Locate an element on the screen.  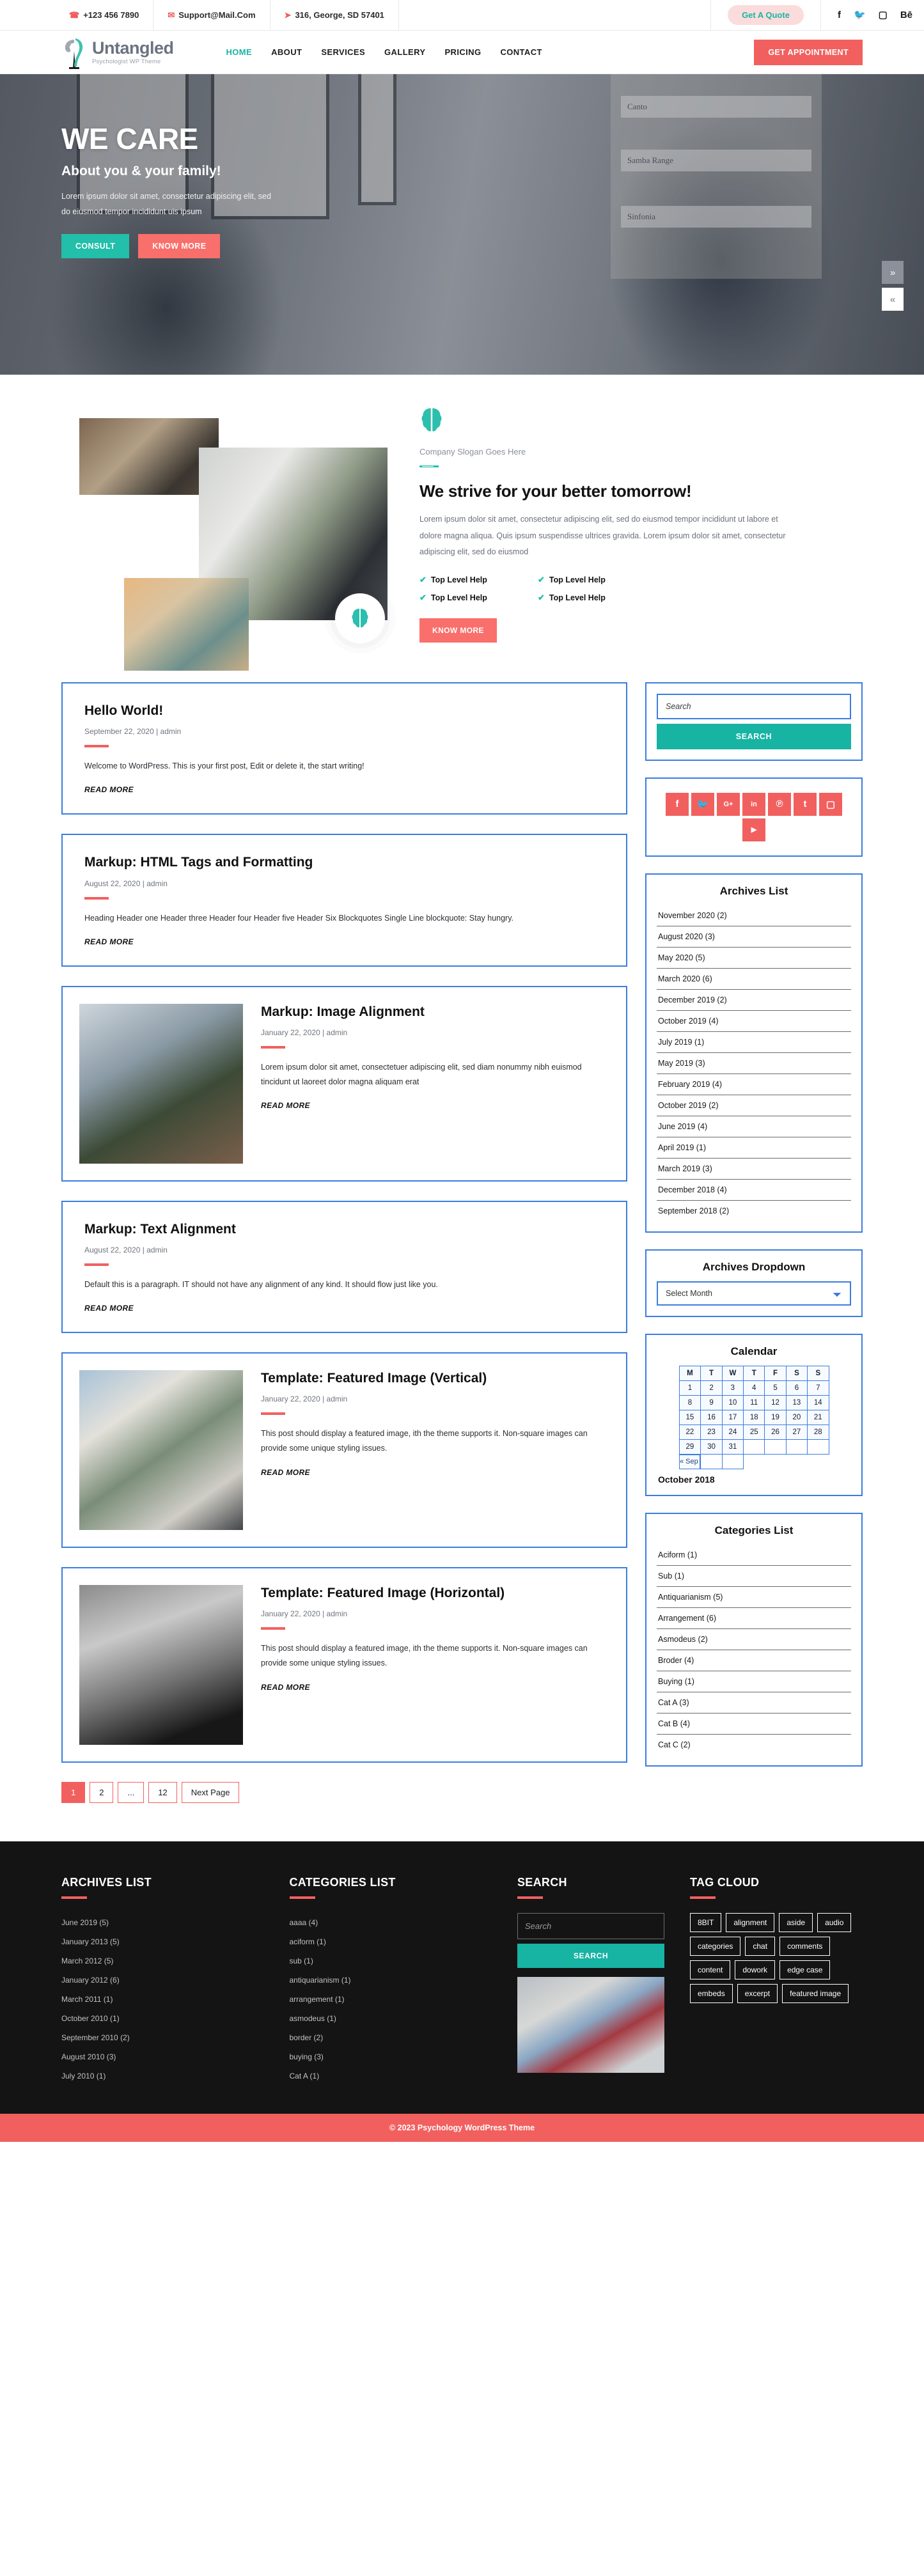
category-item: Asmodeus (2) is located at coordinates (754, 1640).